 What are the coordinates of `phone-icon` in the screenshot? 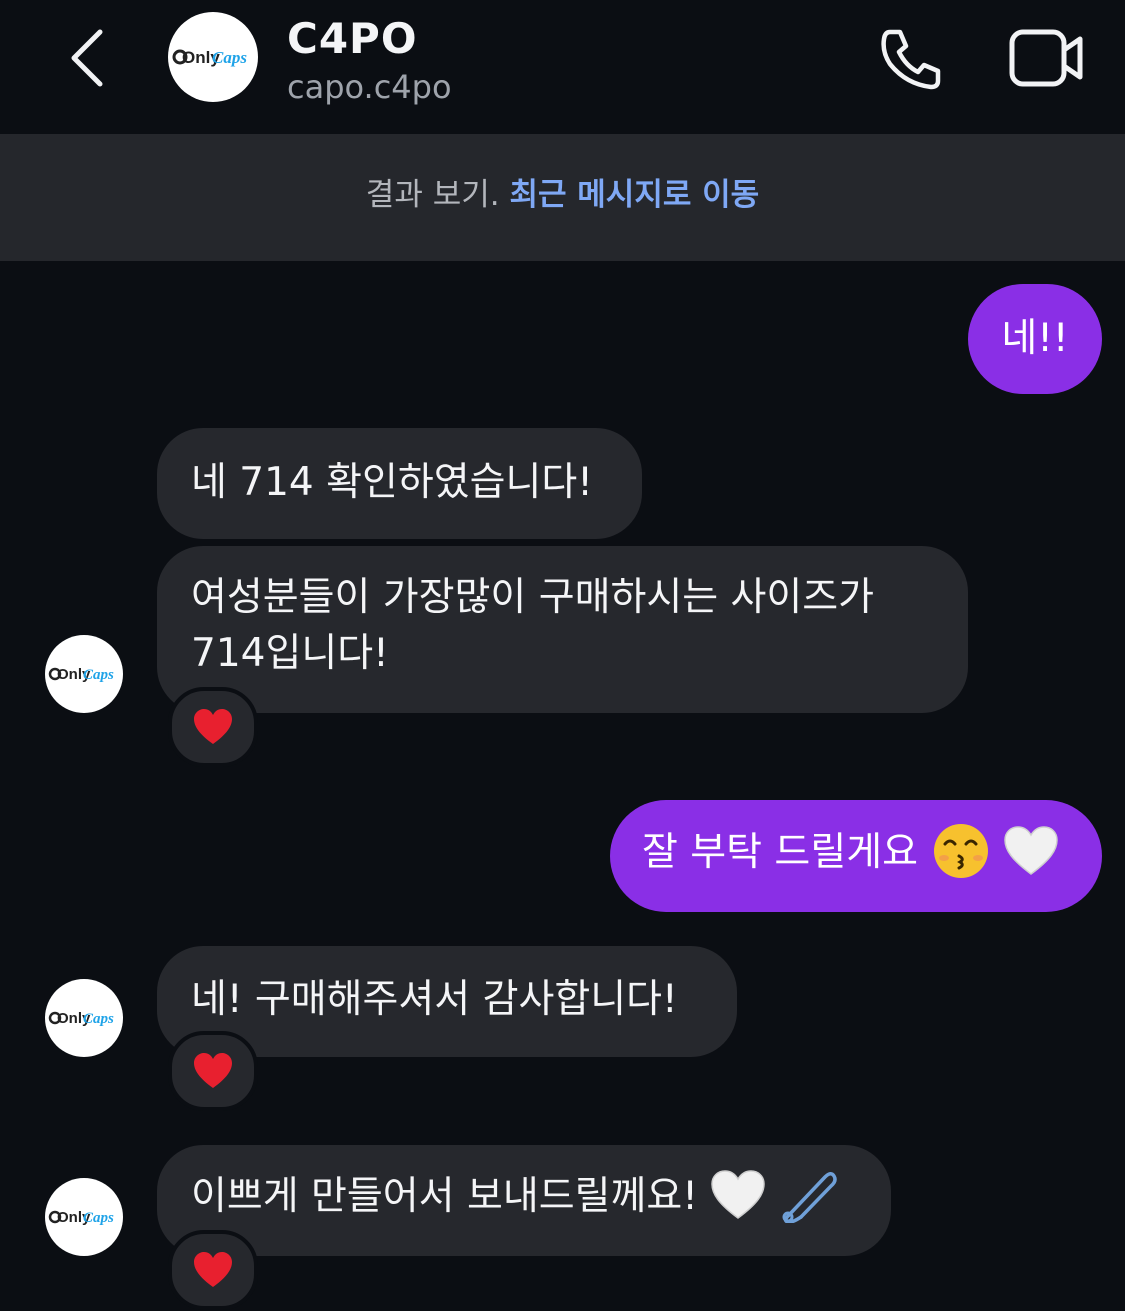 It's located at (911, 59).